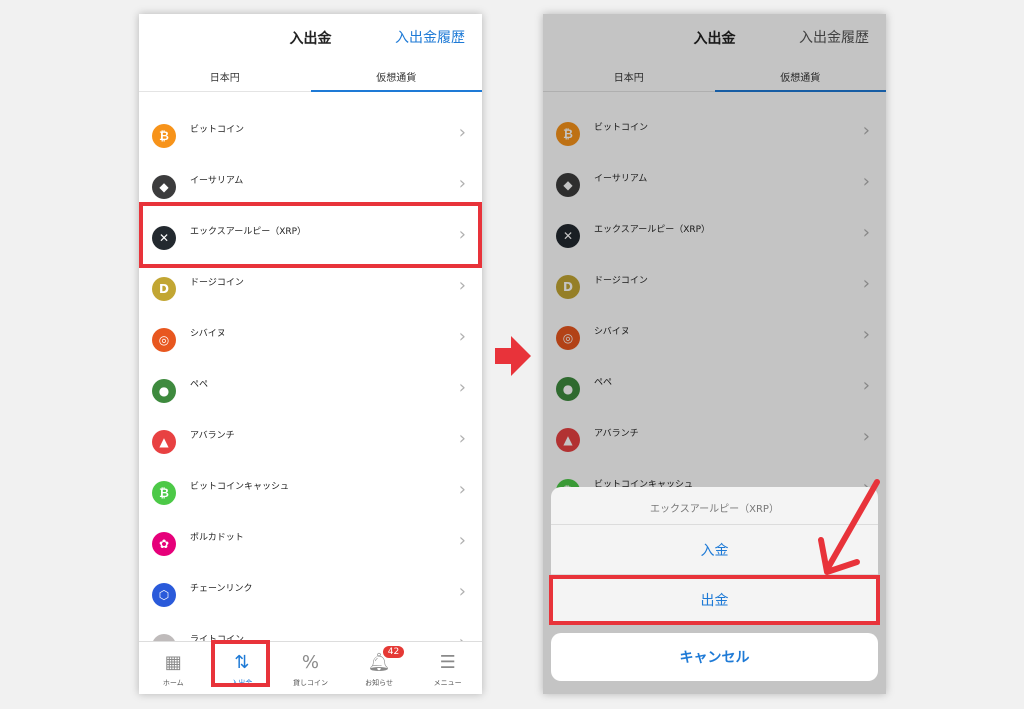 Image resolution: width=1024 pixels, height=709 pixels. What do you see at coordinates (217, 181) in the screenshot?
I see `coin-name: イーサリアム` at bounding box center [217, 181].